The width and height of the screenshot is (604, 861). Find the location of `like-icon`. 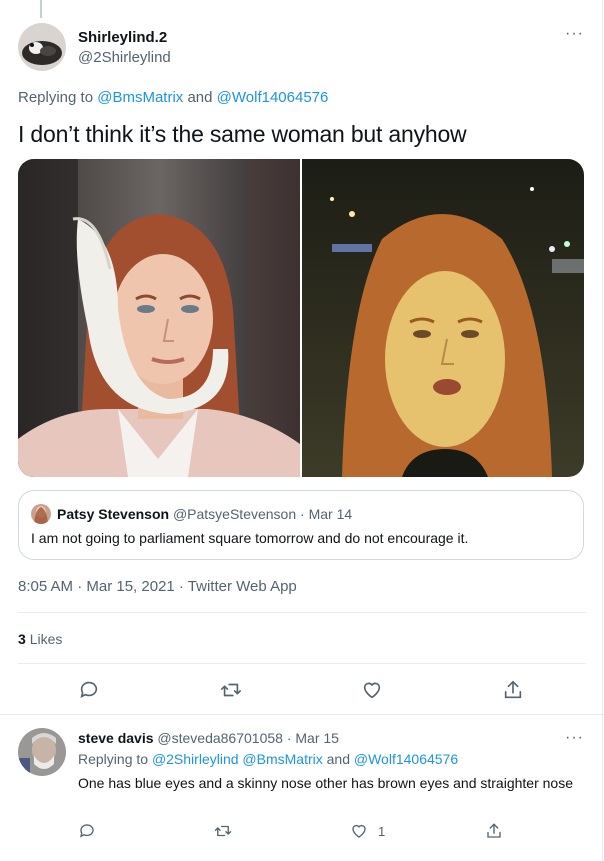

like-icon is located at coordinates (372, 690).